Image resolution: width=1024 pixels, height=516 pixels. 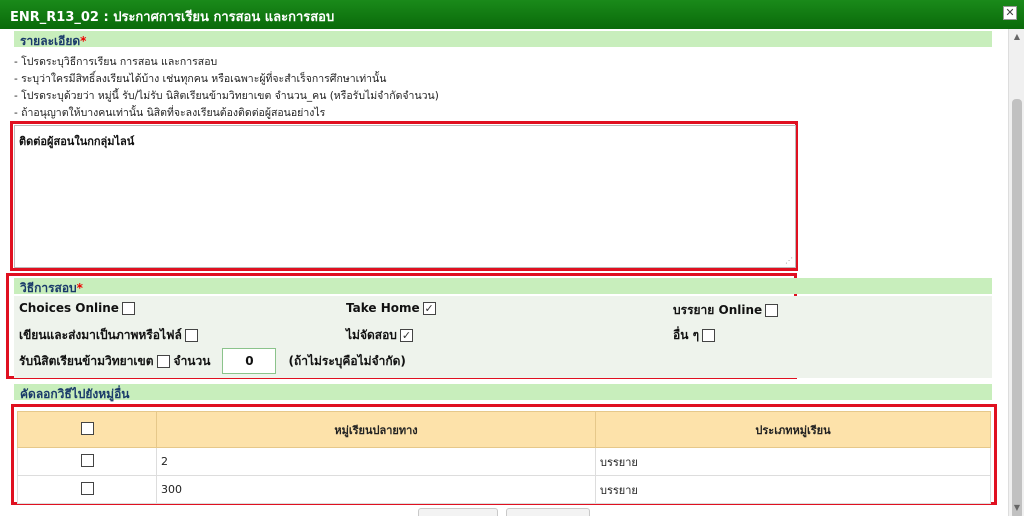 What do you see at coordinates (503, 286) in the screenshot?
I see `exam-section-header: วิธีการสอบ*` at bounding box center [503, 286].